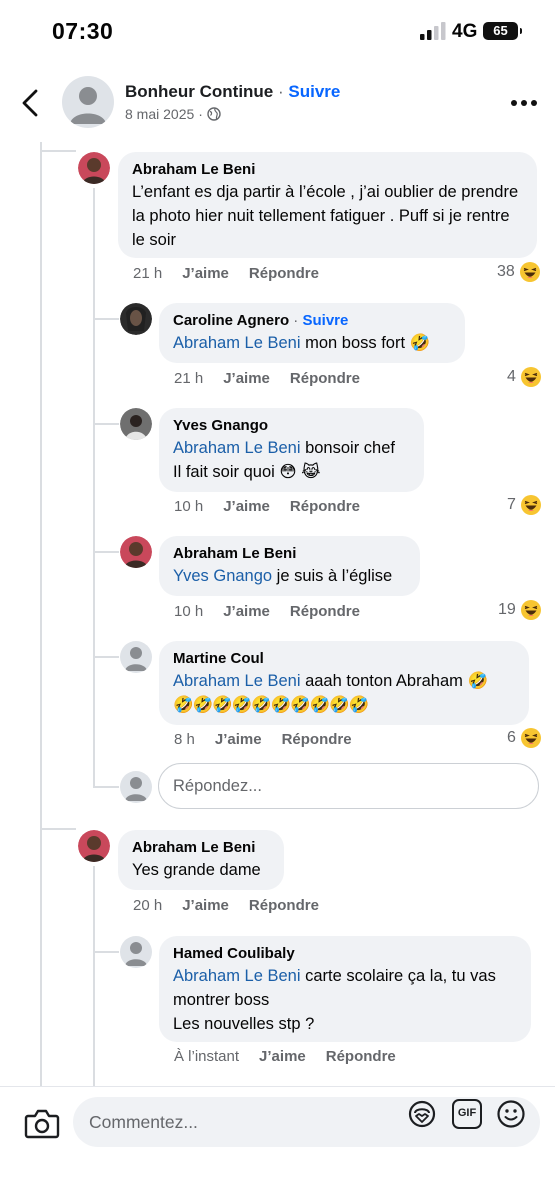  I want to click on comment-composer: Commentez... GIF, so click(277, 1143).